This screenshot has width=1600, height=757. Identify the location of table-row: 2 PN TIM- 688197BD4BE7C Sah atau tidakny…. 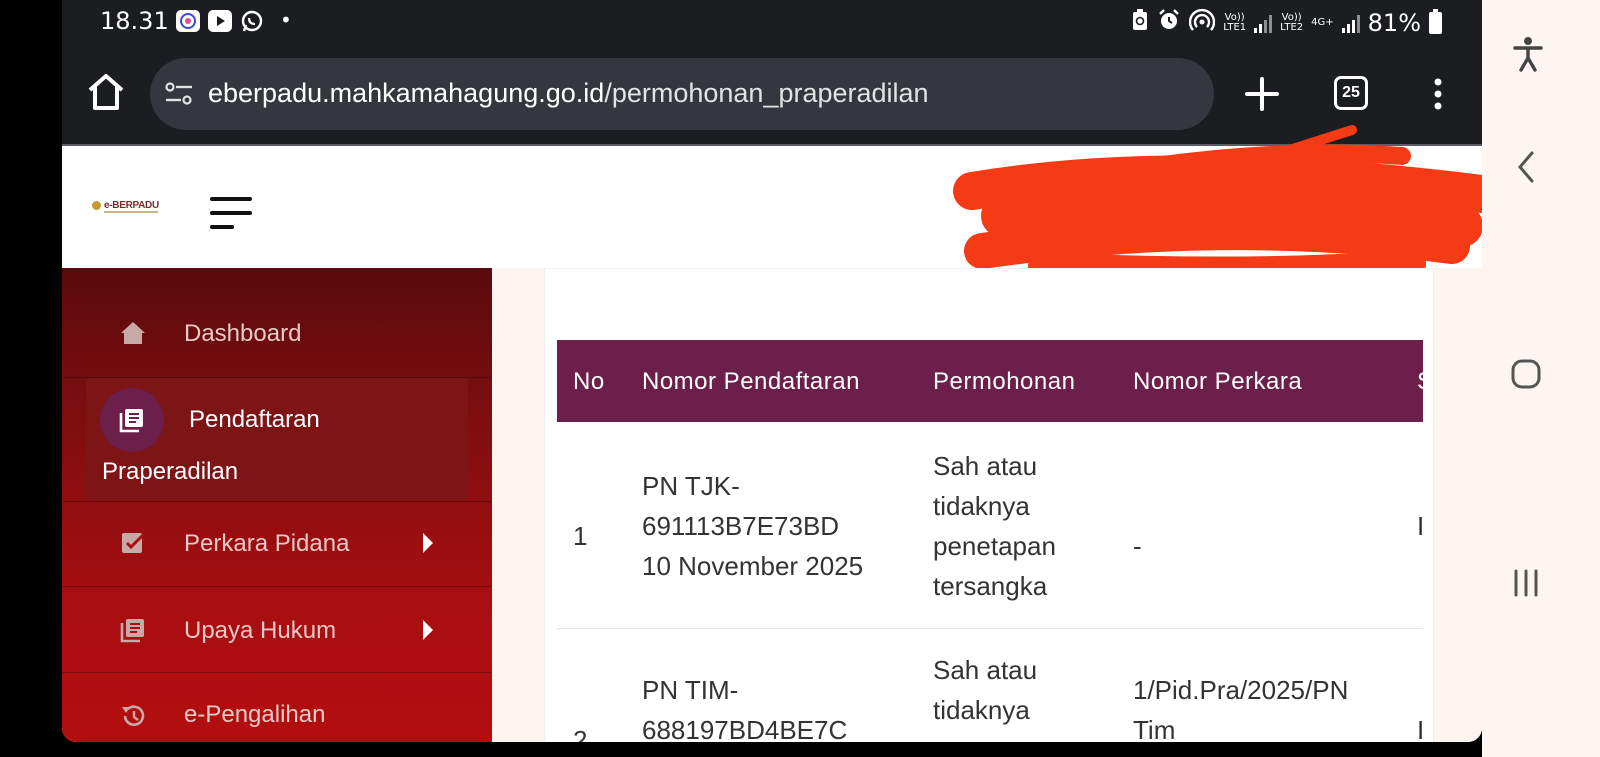
(991, 696).